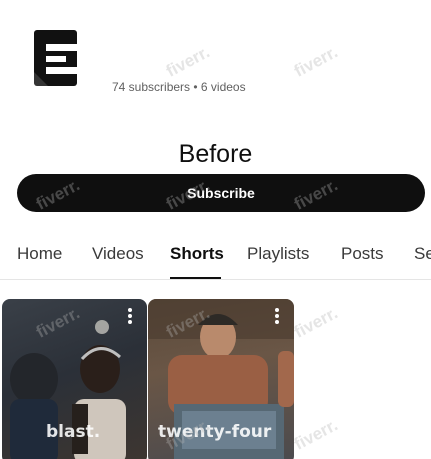  I want to click on channel-avatar, so click(55, 58).